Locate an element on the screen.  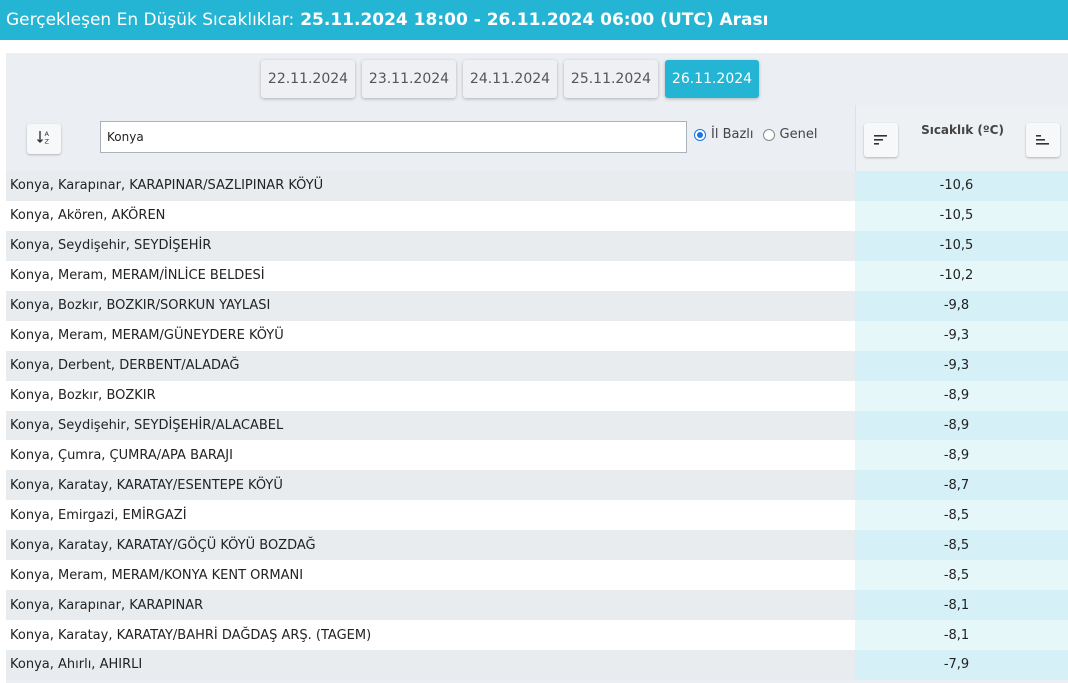
table-row: Konya, Meram, MERAM/İNLİCE BELDESİ -10,2 is located at coordinates (537, 275).